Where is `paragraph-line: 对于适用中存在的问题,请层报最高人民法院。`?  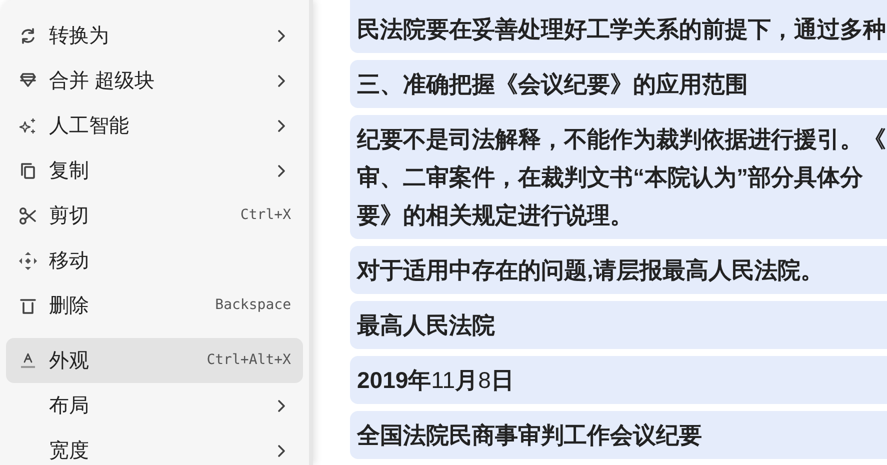
paragraph-line: 对于适用中存在的问题,请层报最高人民法院。 is located at coordinates (590, 270).